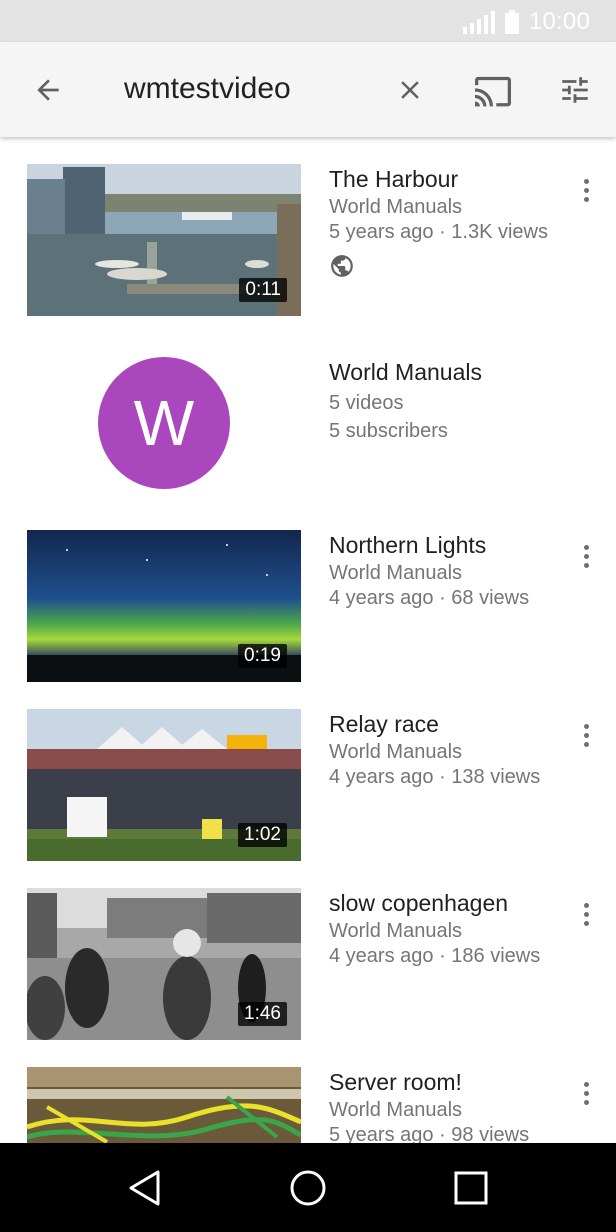 This screenshot has height=1232, width=616. Describe the element at coordinates (164, 964) in the screenshot. I see `video-thumbnail: 1:46` at that location.